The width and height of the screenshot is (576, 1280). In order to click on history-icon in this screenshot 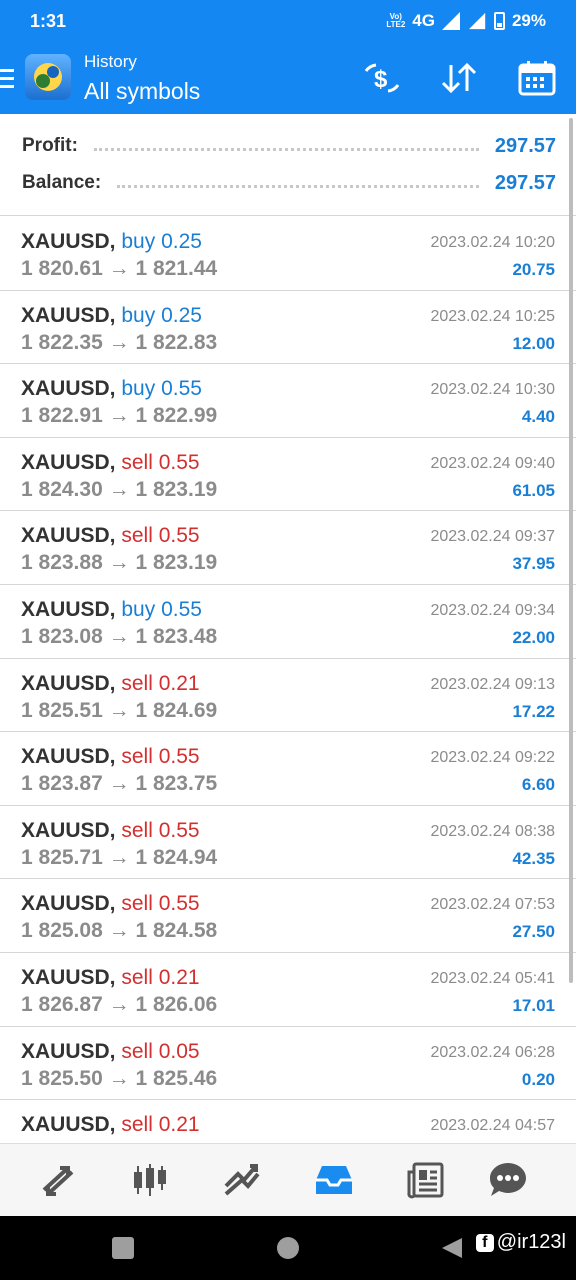, I will do `click(334, 1180)`.